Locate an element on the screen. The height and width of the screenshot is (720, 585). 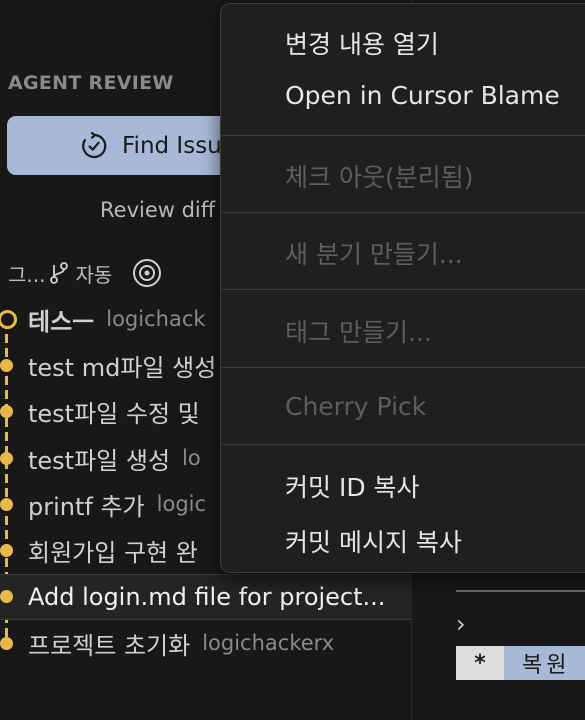
commit-message: test파일 생성 is located at coordinates (99, 460).